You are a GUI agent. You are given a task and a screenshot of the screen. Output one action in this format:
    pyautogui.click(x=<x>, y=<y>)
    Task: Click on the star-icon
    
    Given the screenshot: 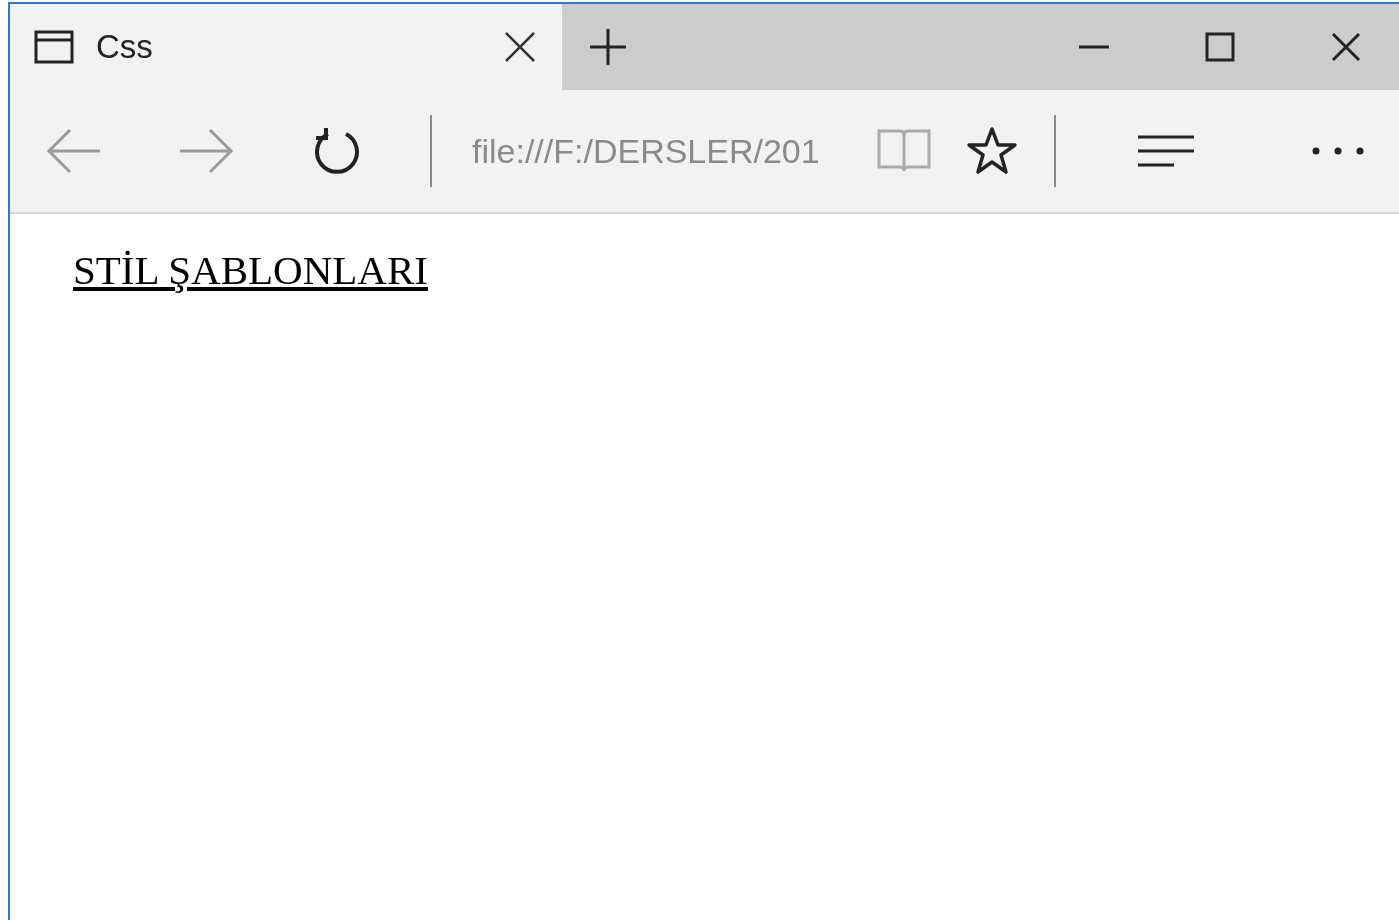 What is the action you would take?
    pyautogui.click(x=992, y=151)
    